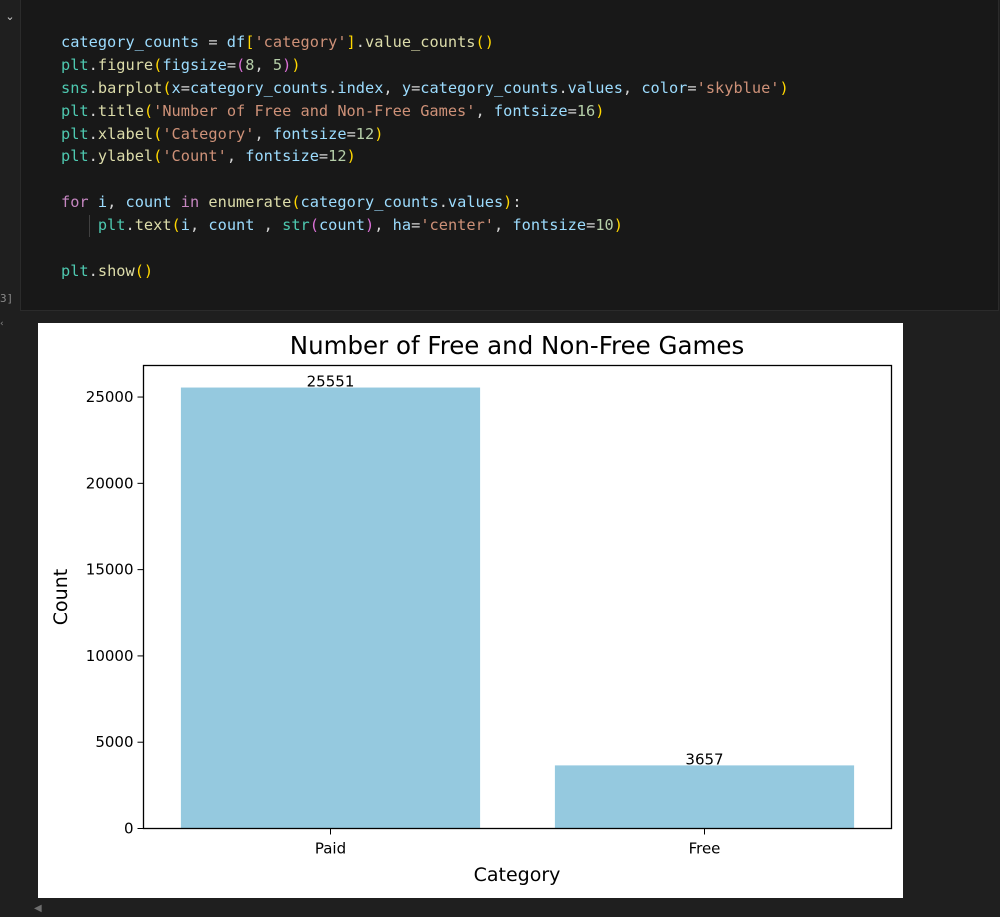 This screenshot has width=1000, height=917. Describe the element at coordinates (190, 202) in the screenshot. I see `code-token: in` at that location.